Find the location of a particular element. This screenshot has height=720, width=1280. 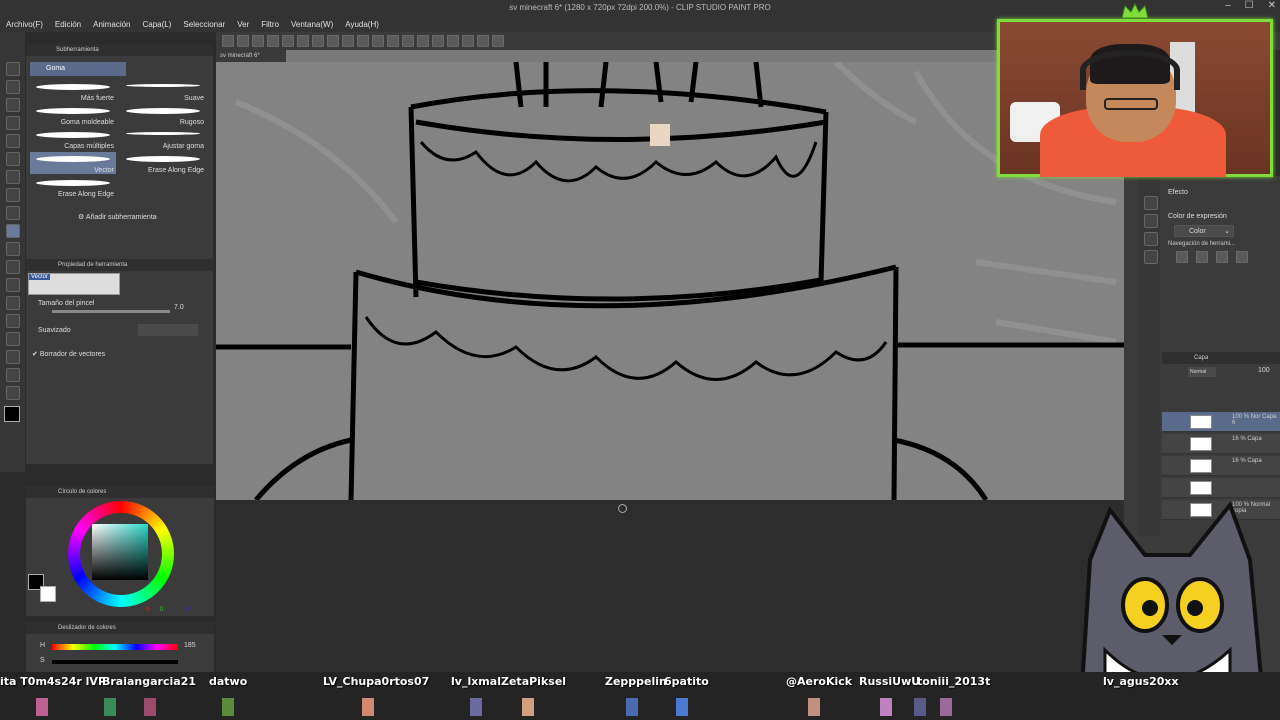

brush-size-slider is located at coordinates (111, 311).